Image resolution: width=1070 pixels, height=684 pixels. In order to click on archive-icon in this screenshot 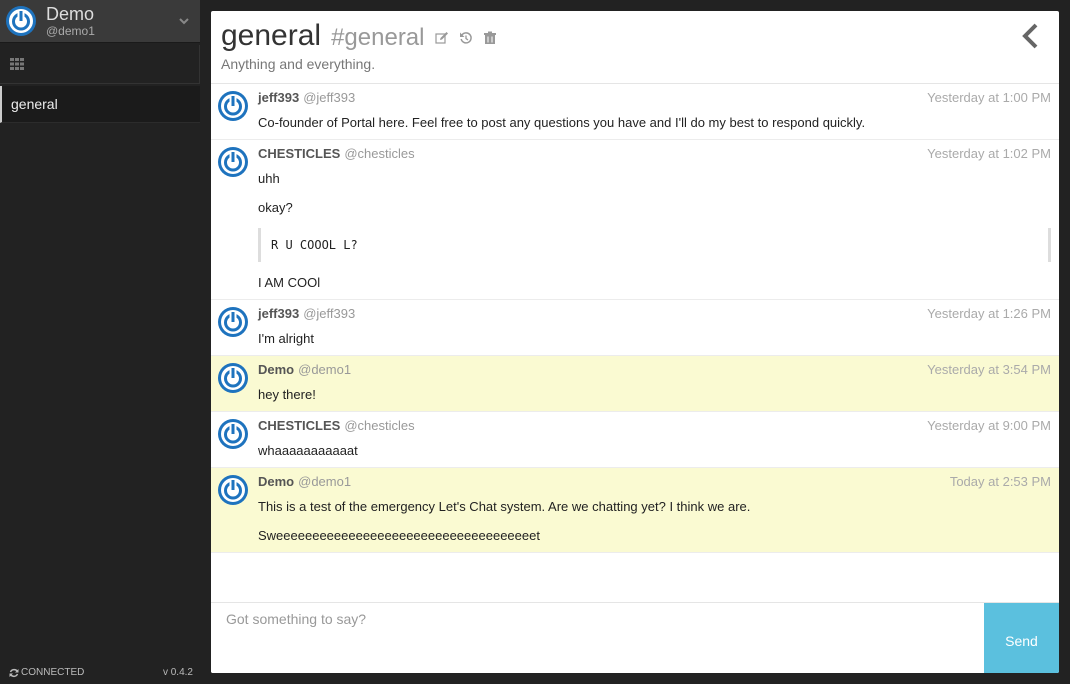, I will do `click(490, 38)`.